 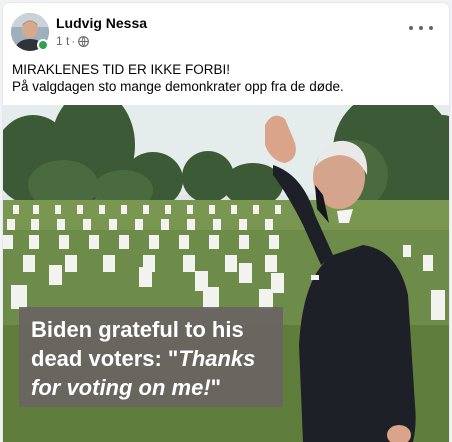 What do you see at coordinates (121, 69) in the screenshot?
I see `post-text-line: MIRAKLENES TID ER IKKE FORBI!` at bounding box center [121, 69].